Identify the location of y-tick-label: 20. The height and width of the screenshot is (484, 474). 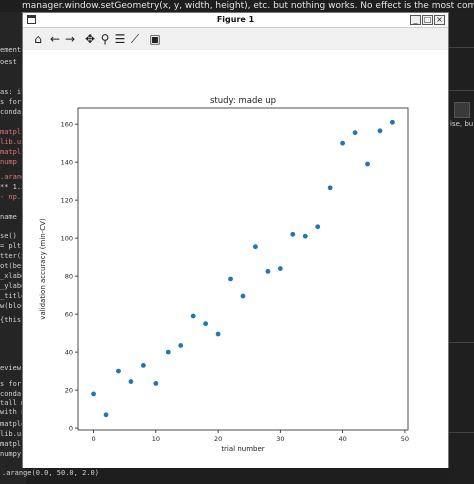
(69, 390).